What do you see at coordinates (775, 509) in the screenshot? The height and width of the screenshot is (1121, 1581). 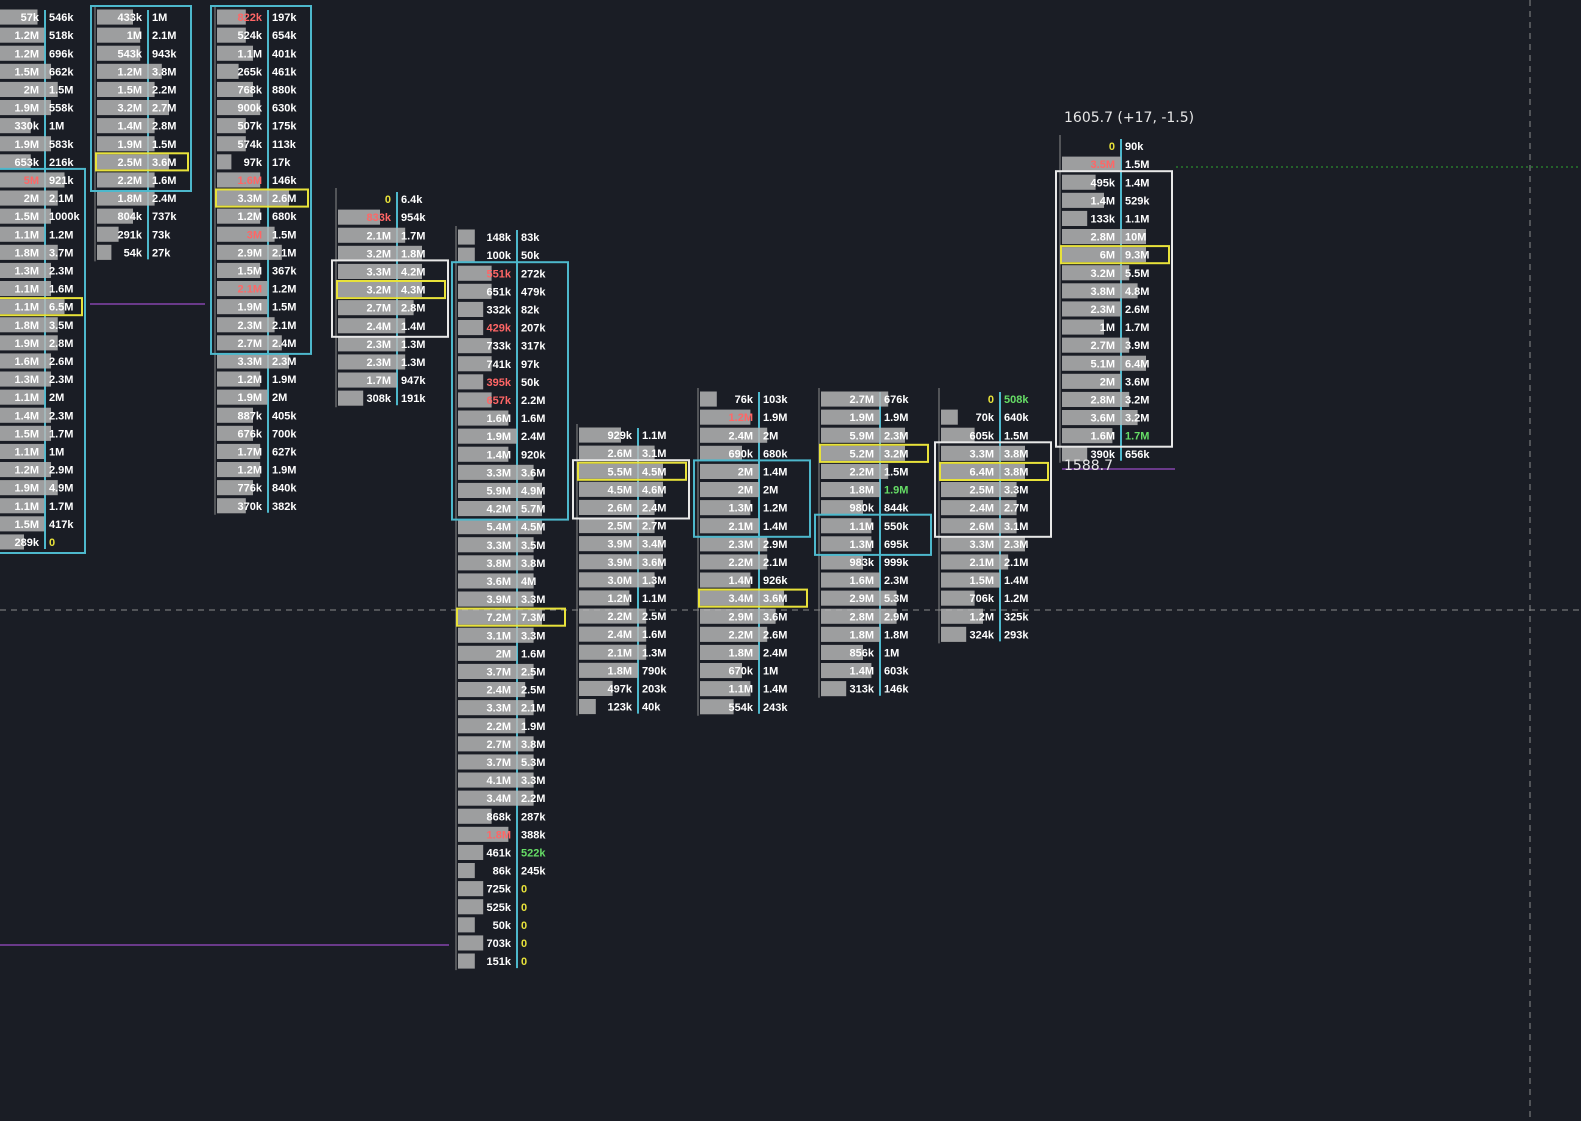 I see `ask-volume-label: 1.2M` at bounding box center [775, 509].